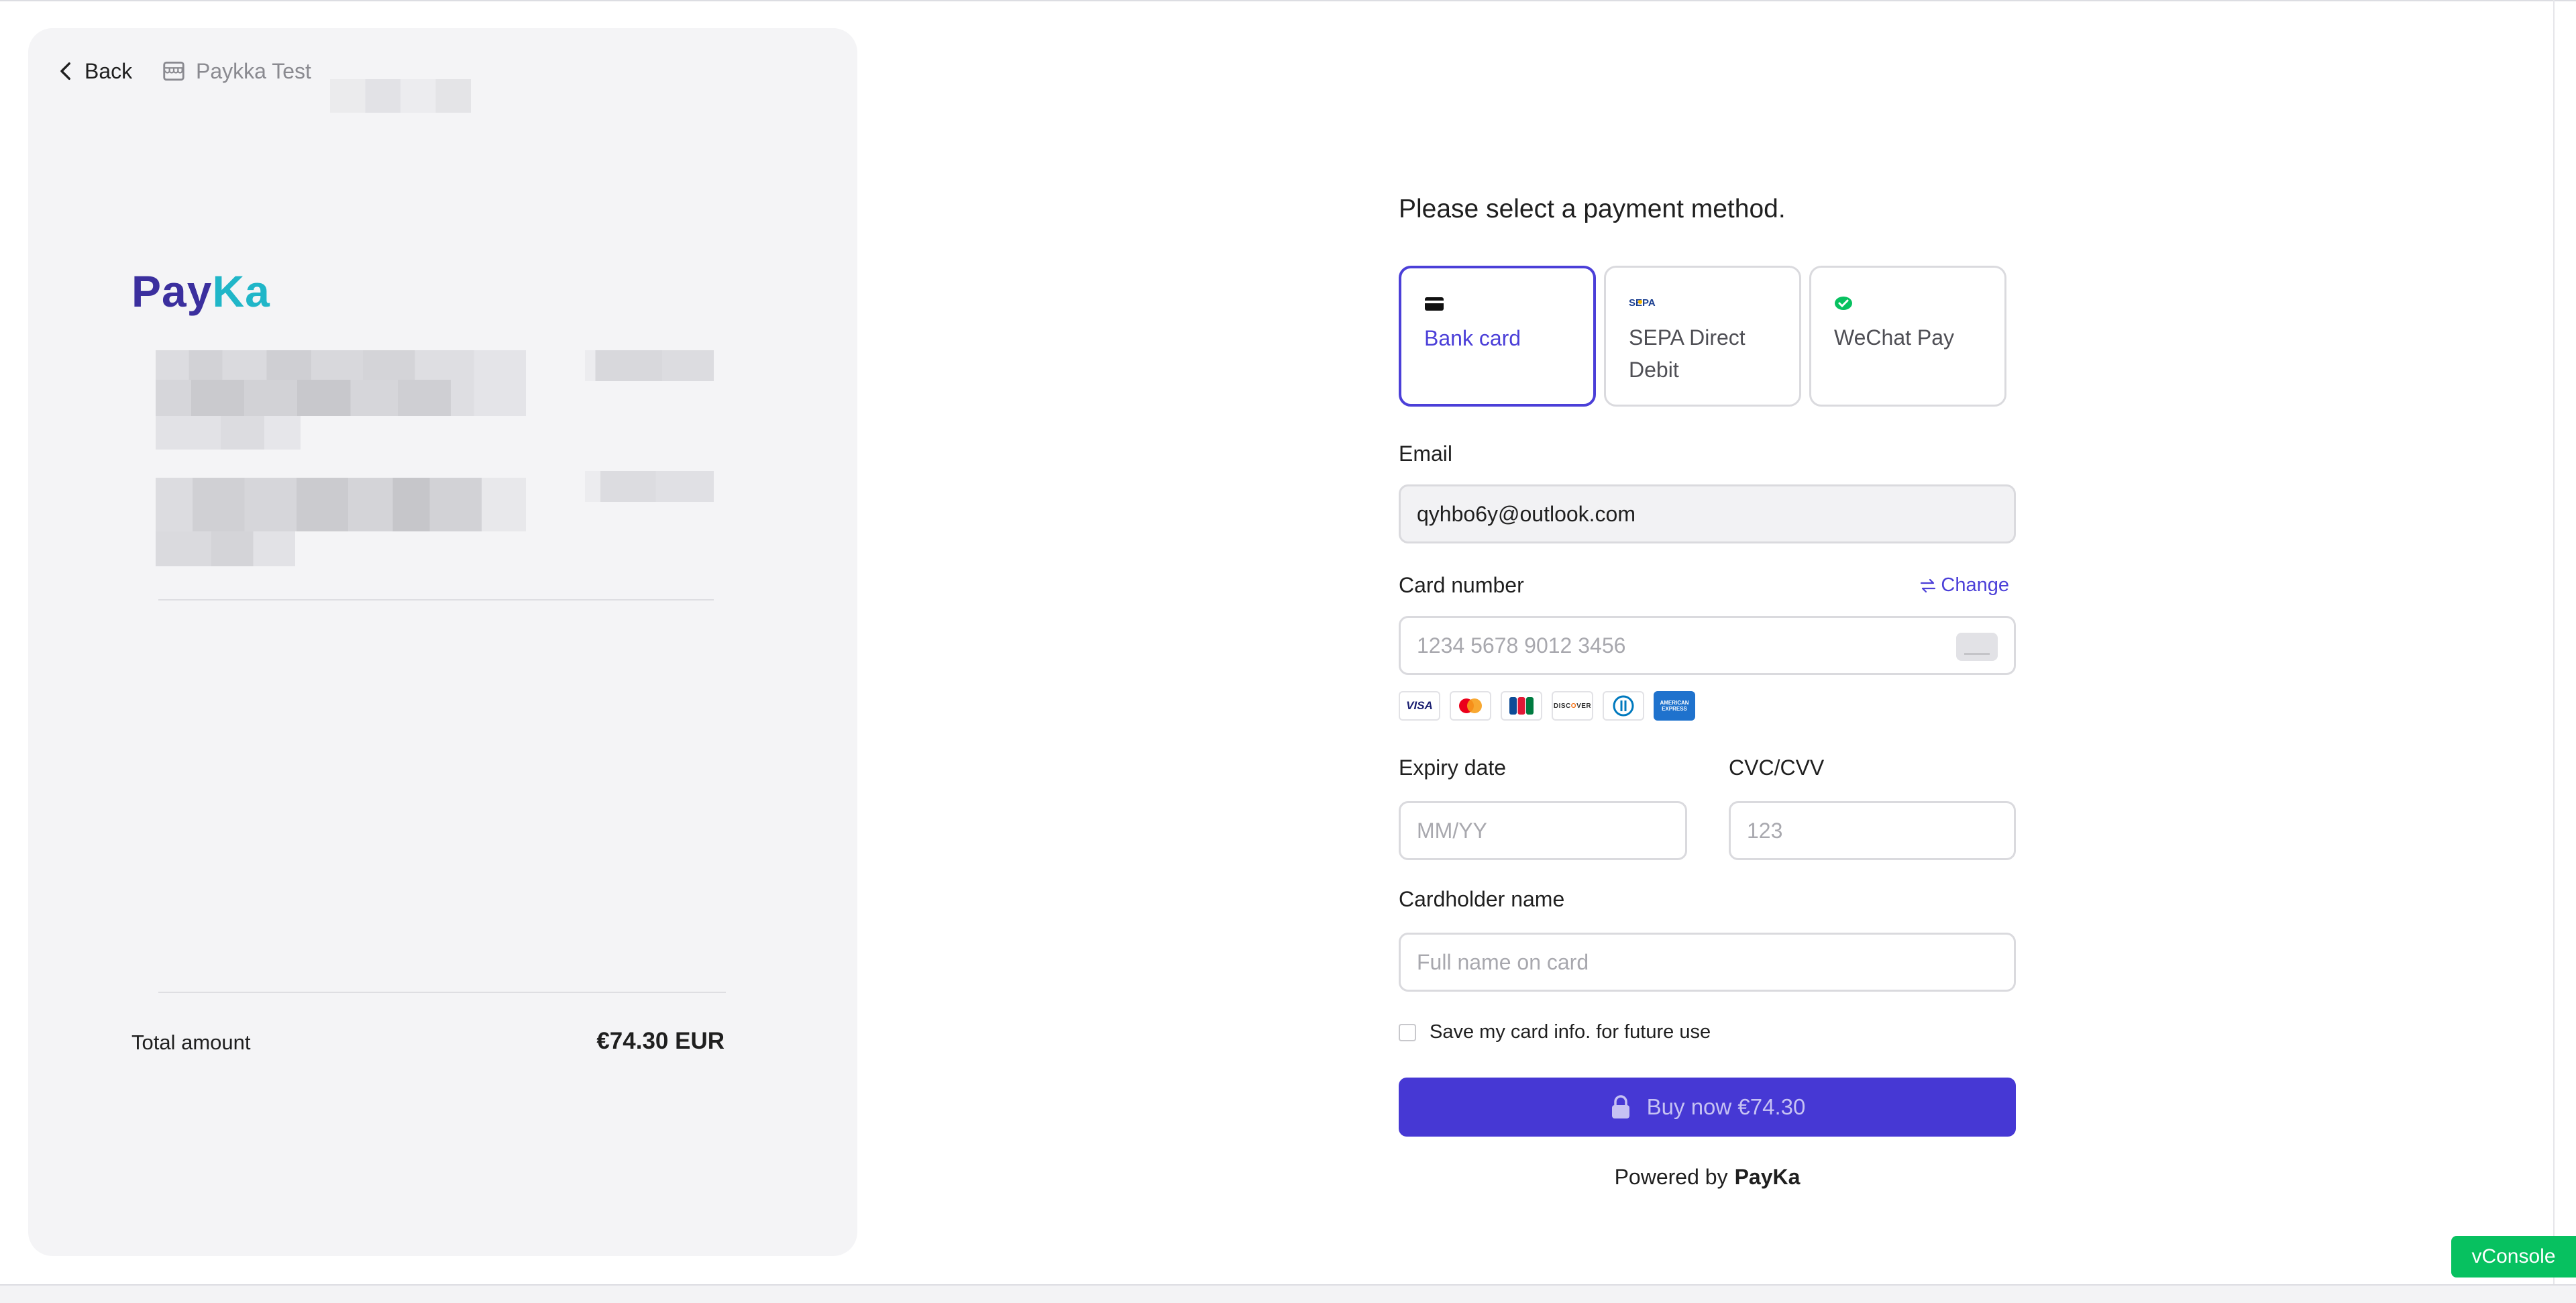 This screenshot has width=2576, height=1303. Describe the element at coordinates (1472, 338) in the screenshot. I see `method-label: Bank card` at that location.